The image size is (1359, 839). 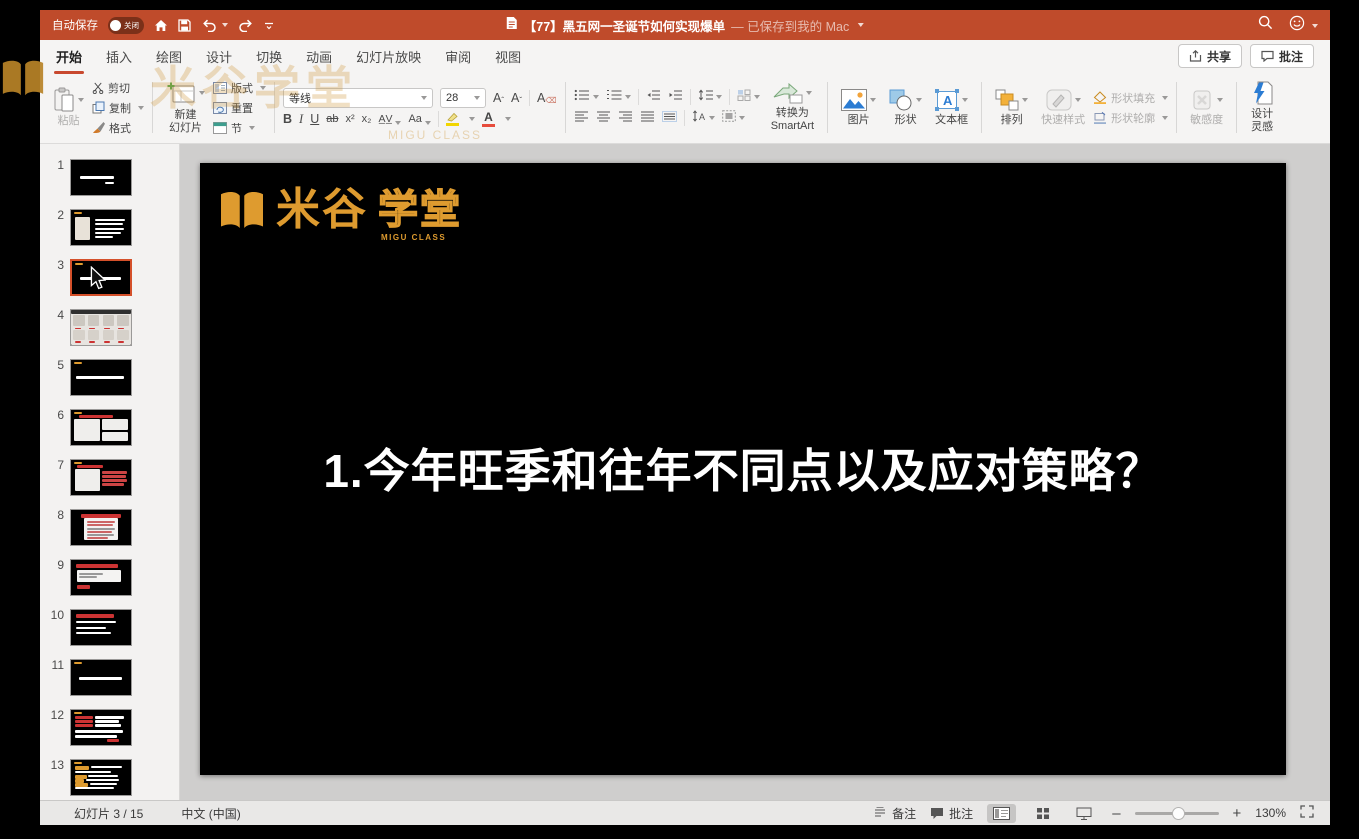 What do you see at coordinates (169, 56) in the screenshot?
I see `tab-绘图: 绘图` at bounding box center [169, 56].